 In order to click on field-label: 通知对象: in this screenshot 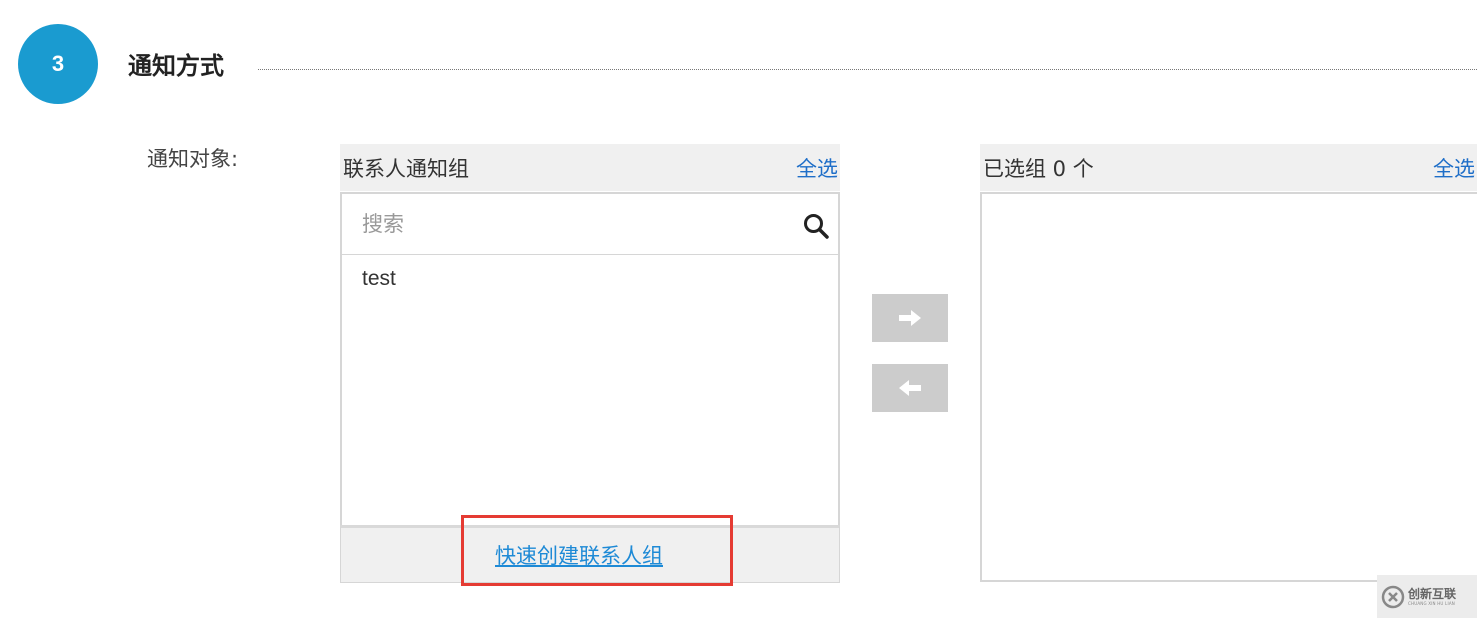, I will do `click(193, 159)`.